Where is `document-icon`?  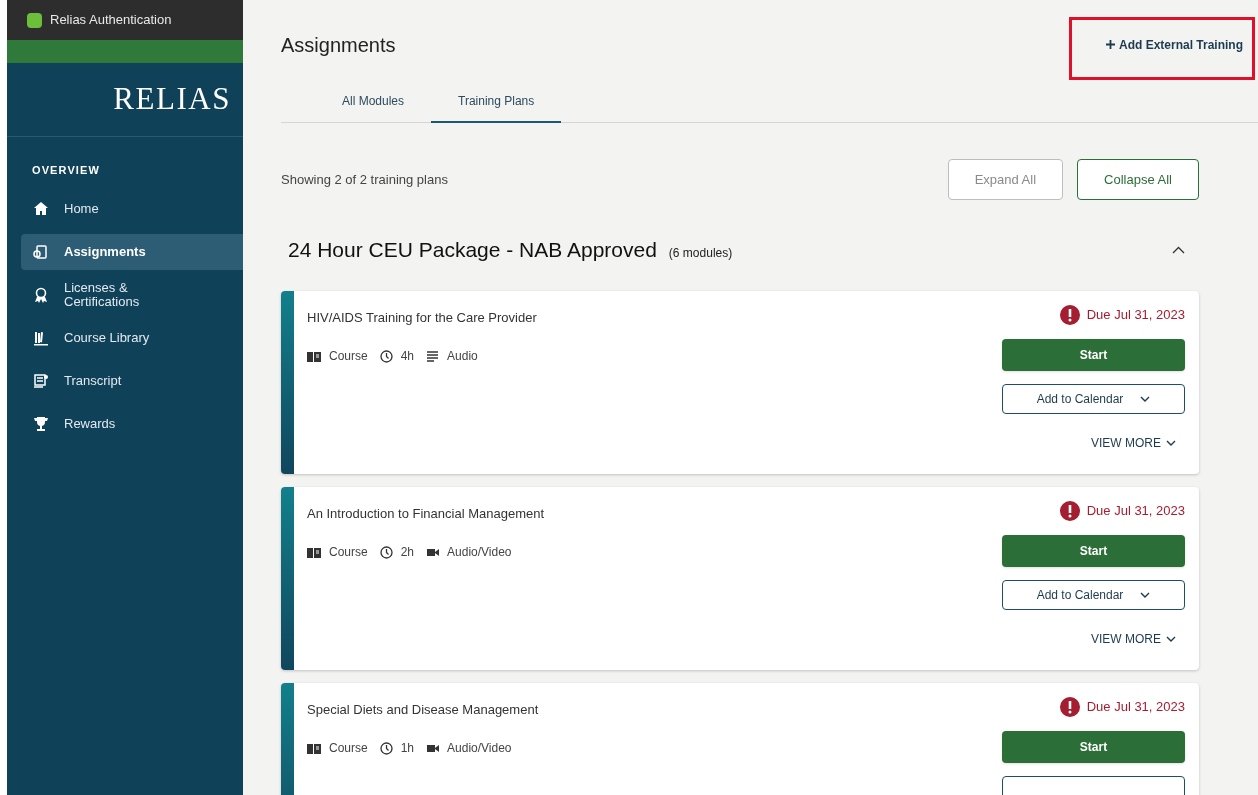 document-icon is located at coordinates (41, 380).